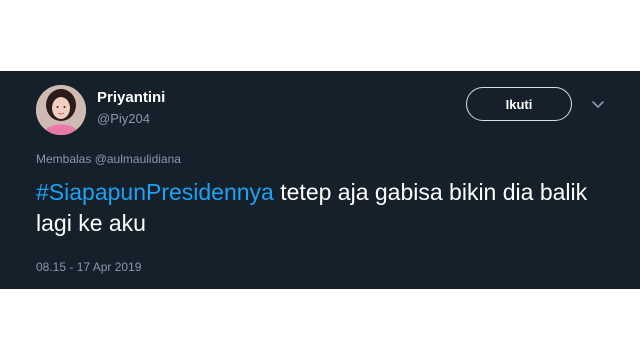 Image resolution: width=640 pixels, height=360 pixels. I want to click on reply-prefix: Membalas, so click(64, 159).